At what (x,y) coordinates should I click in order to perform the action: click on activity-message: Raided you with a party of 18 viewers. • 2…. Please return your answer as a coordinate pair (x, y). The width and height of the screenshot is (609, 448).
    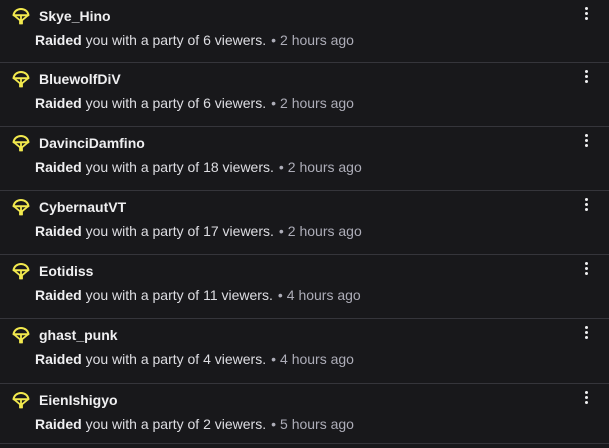
    Looking at the image, I should click on (198, 167).